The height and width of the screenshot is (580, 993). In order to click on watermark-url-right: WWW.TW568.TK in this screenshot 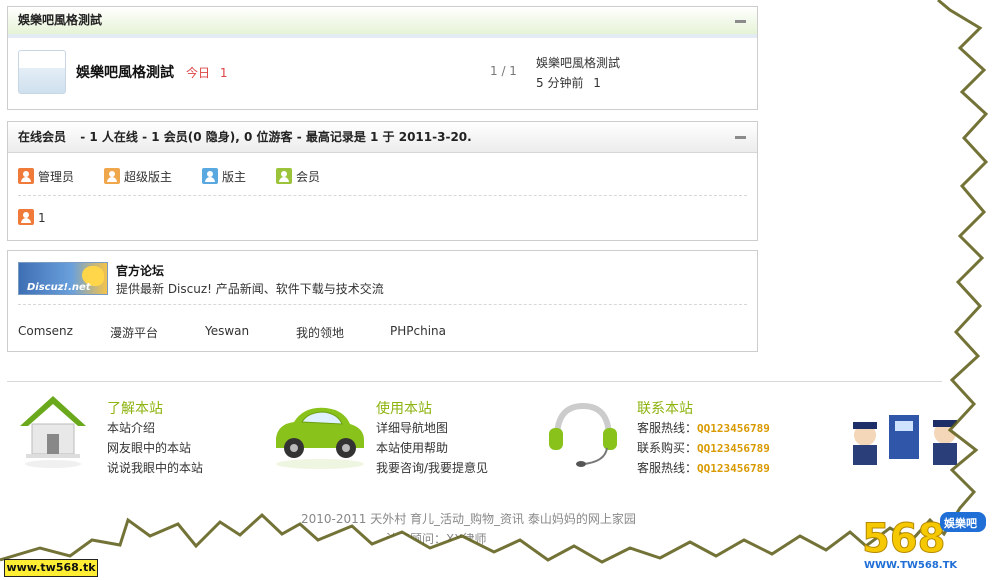, I will do `click(911, 565)`.